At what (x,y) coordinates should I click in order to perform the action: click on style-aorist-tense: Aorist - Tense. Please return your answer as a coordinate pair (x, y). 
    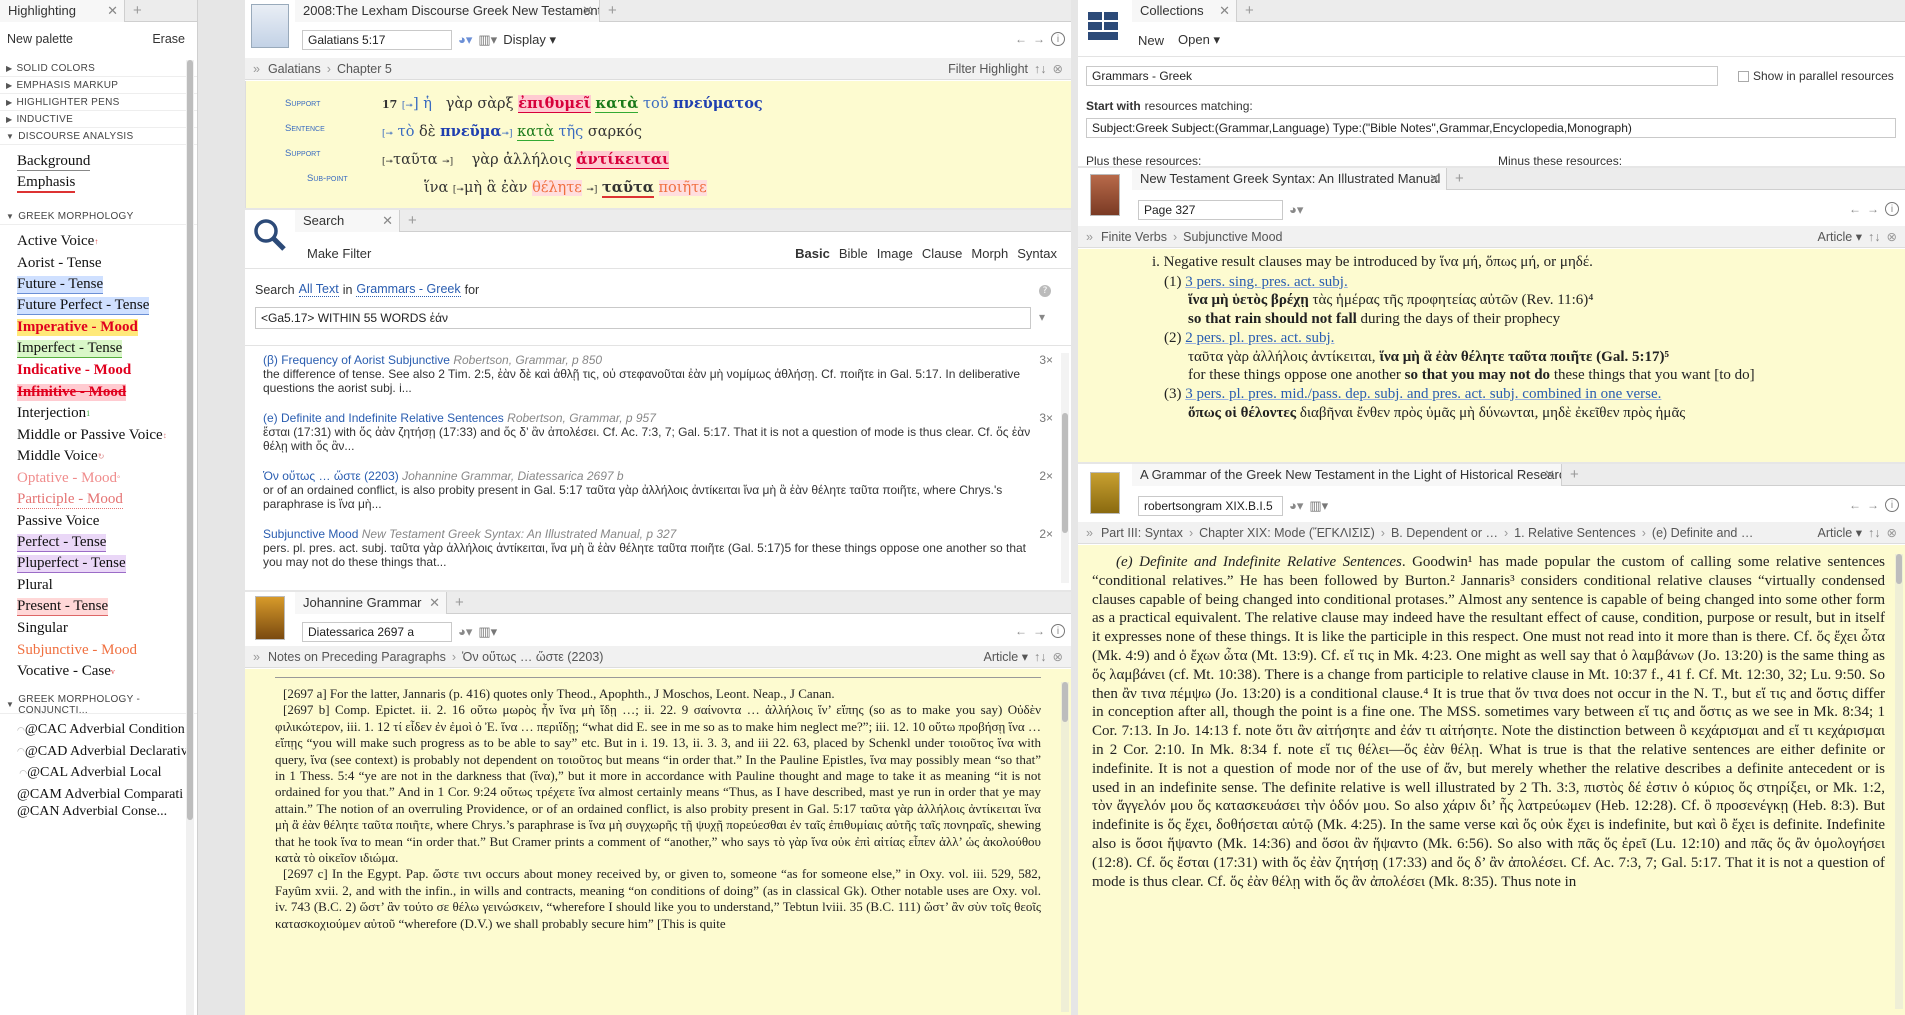
    Looking at the image, I should click on (98, 264).